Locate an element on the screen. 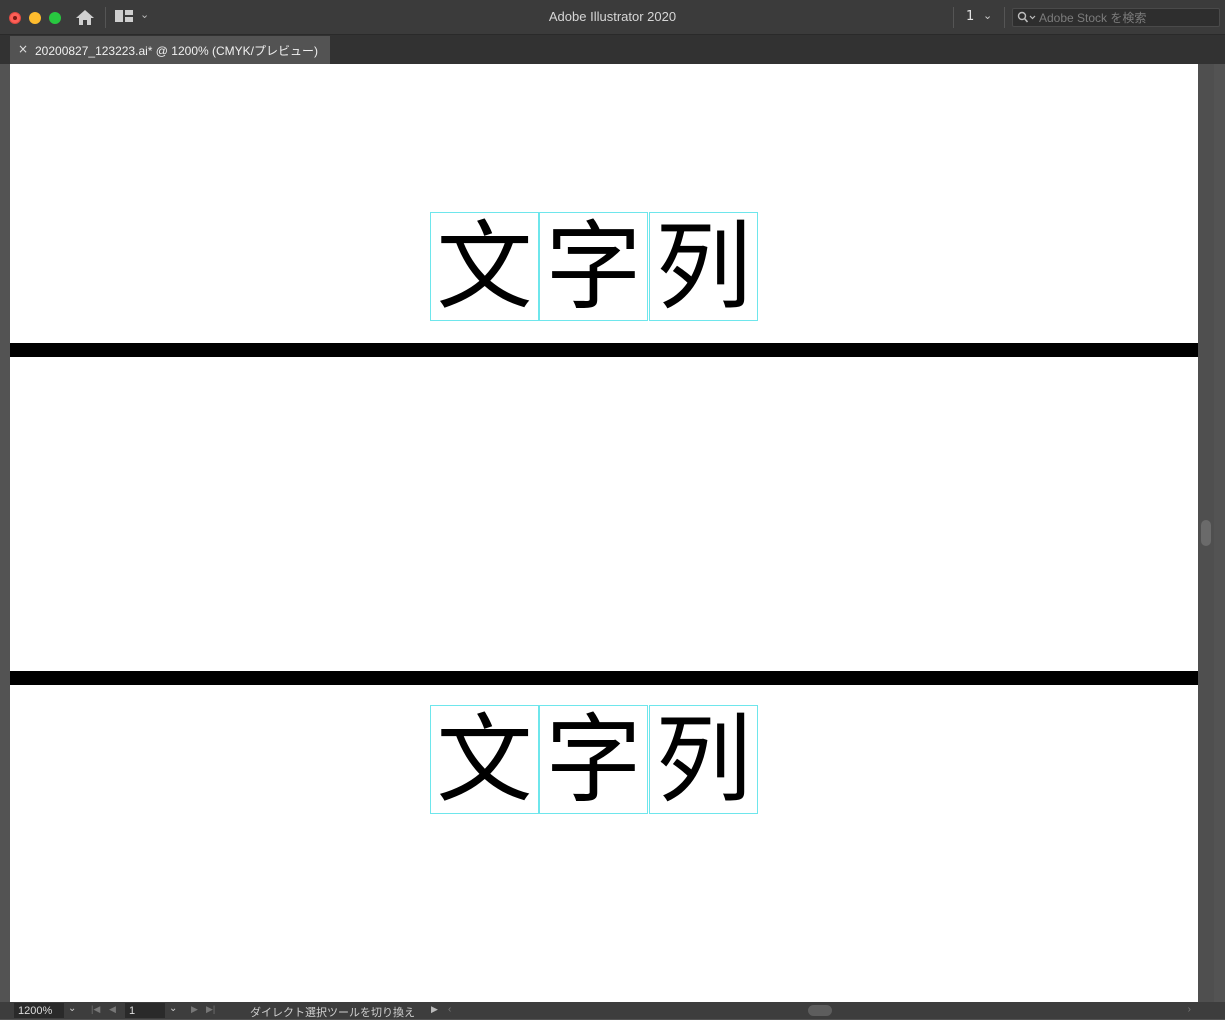  first-artboard-icon: |◀ is located at coordinates (95, 1009).